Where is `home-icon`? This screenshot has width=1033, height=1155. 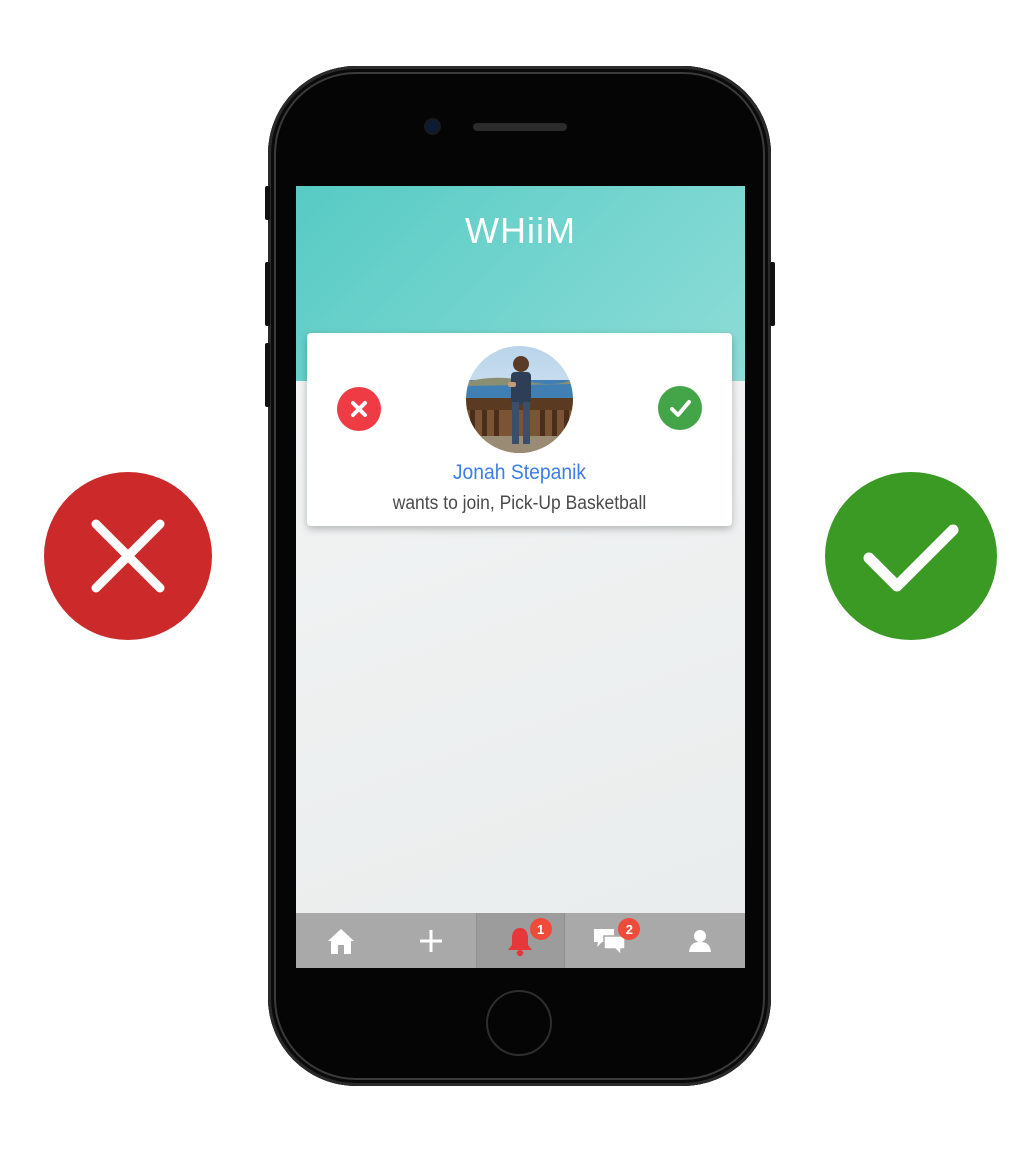
home-icon is located at coordinates (340, 941).